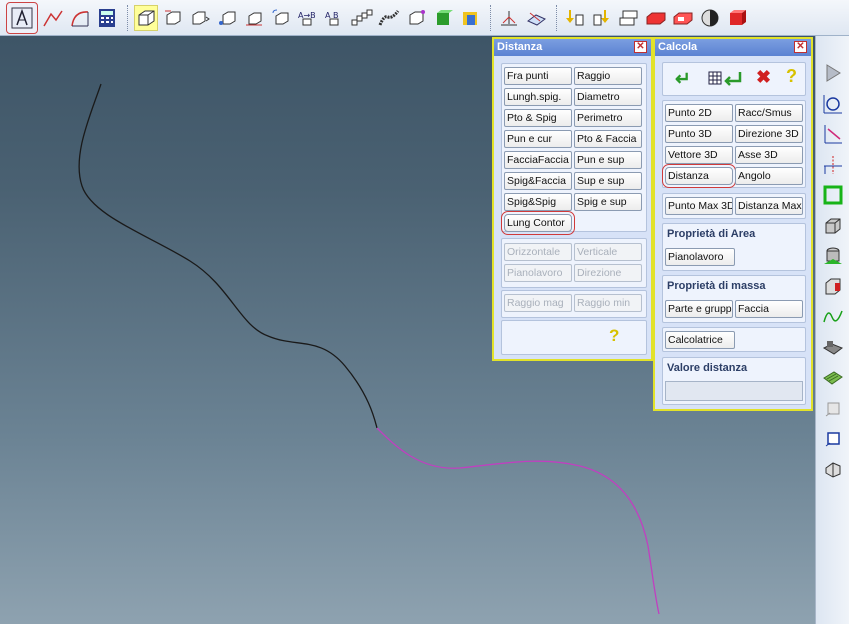 The image size is (849, 624). I want to click on faccia-button: Faccia, so click(769, 309).